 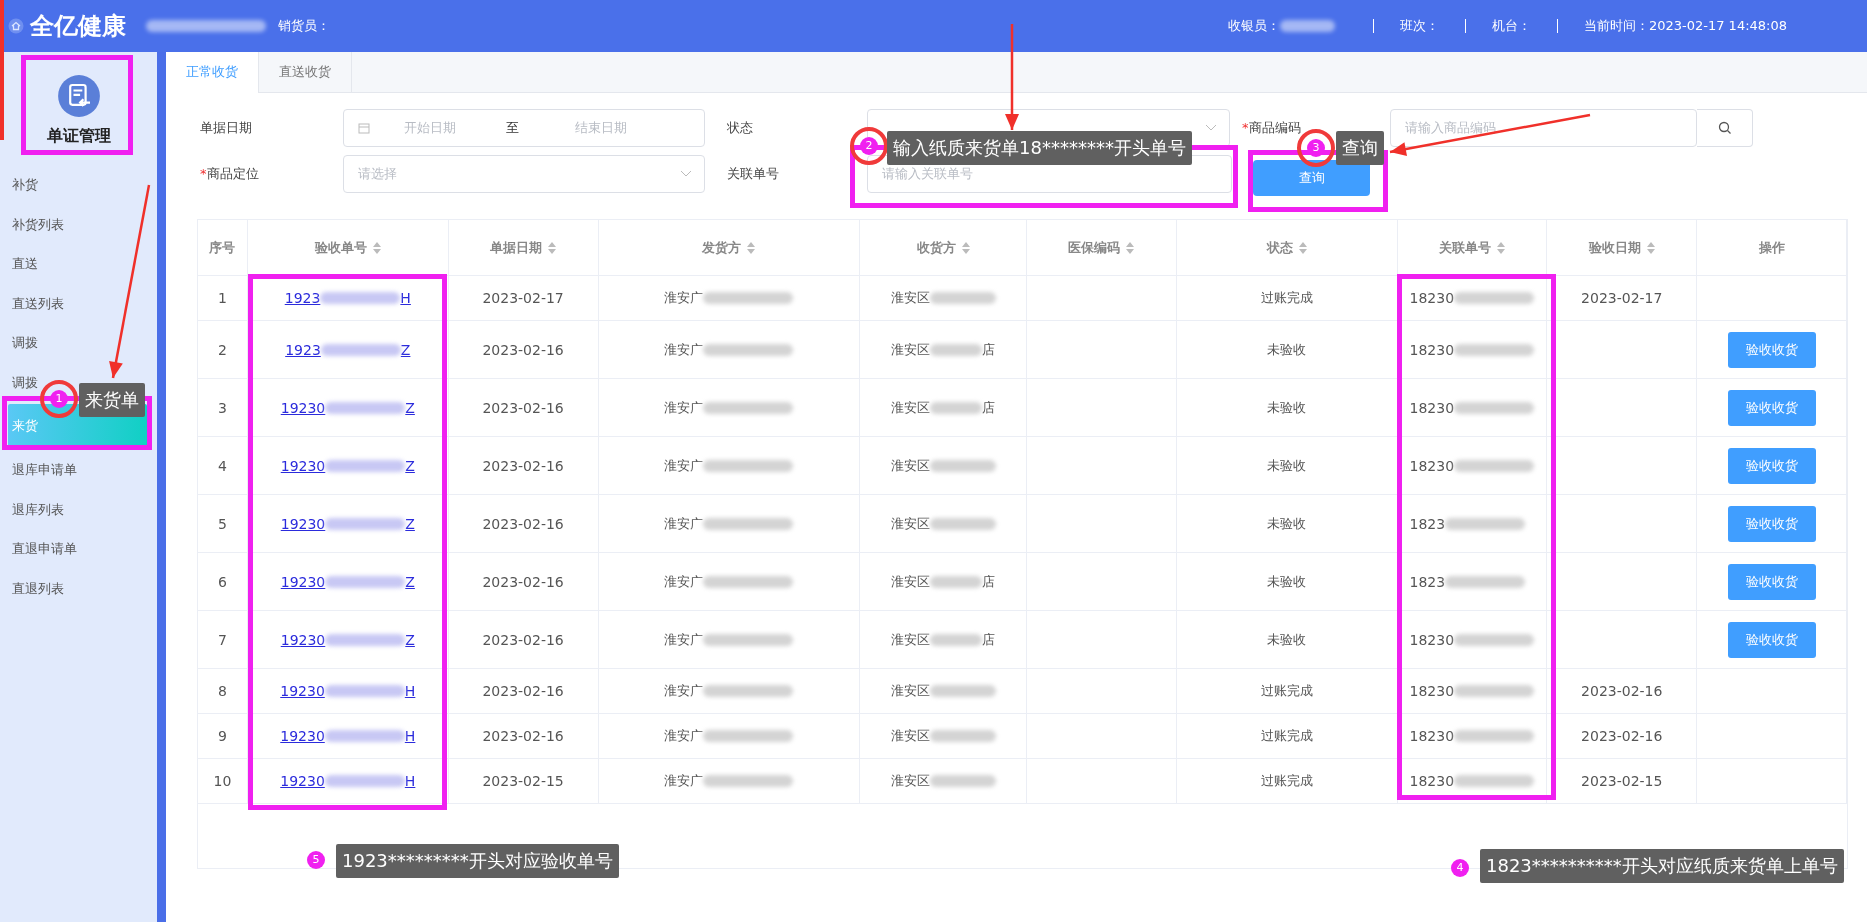 What do you see at coordinates (1039, 148) in the screenshot?
I see `annotation-tooltip: 输入纸质来货单18********开头单号` at bounding box center [1039, 148].